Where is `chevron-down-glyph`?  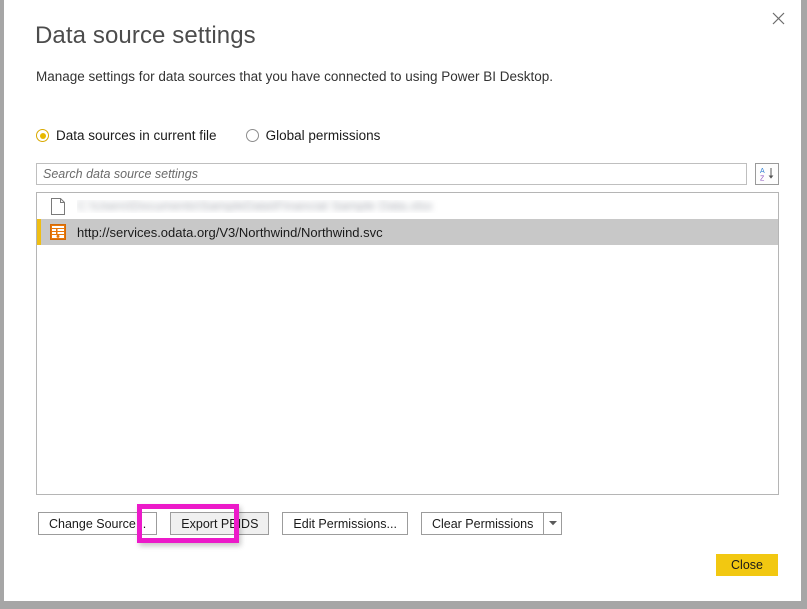 chevron-down-glyph is located at coordinates (552, 523).